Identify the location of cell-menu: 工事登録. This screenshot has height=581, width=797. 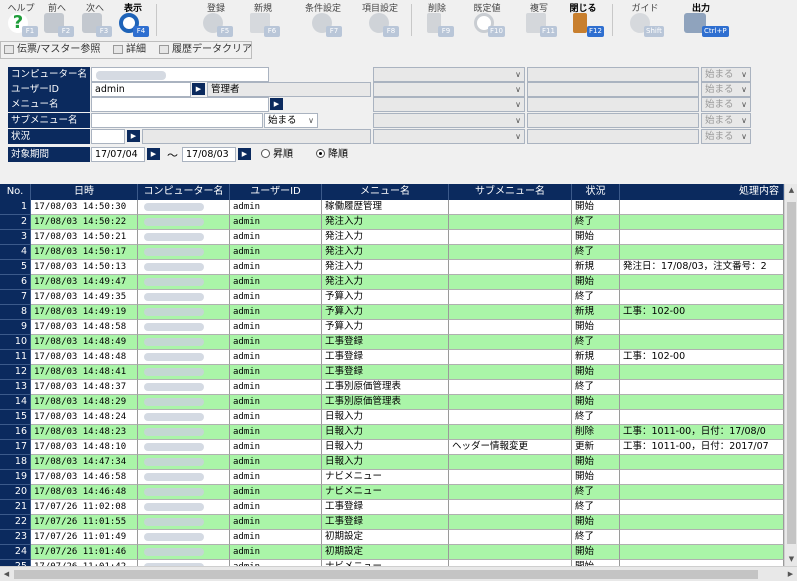
(385, 507).